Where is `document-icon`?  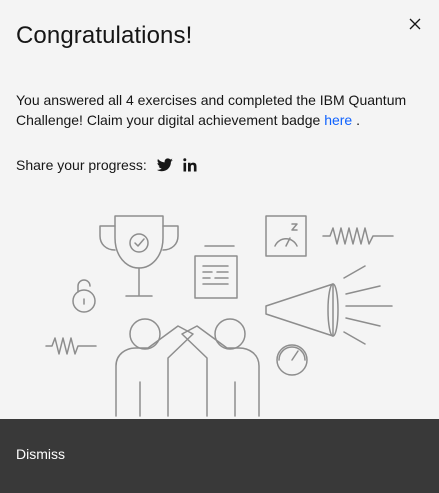 document-icon is located at coordinates (216, 272).